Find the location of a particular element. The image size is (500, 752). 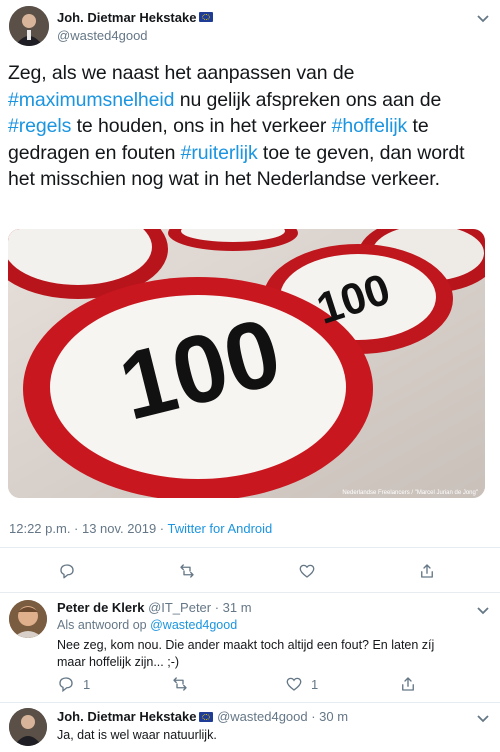

author-handle: @wasted4good is located at coordinates (102, 35).